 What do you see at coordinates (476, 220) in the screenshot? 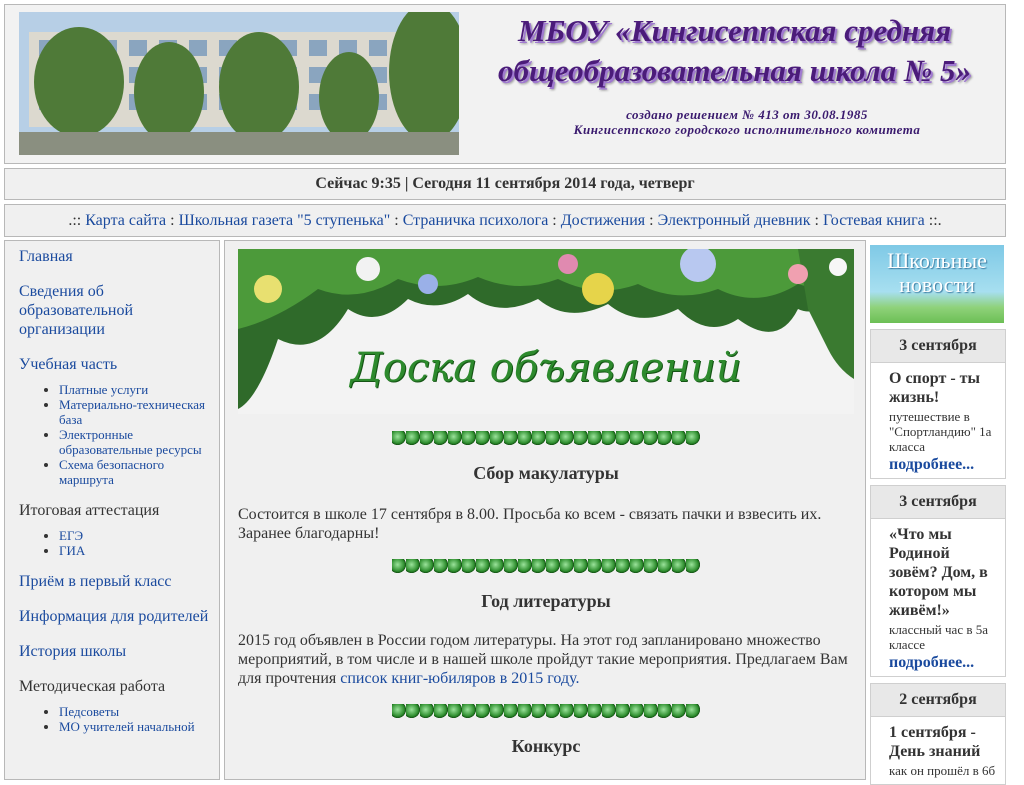
I see `nav-psychologist-link: Страничка психолога` at bounding box center [476, 220].